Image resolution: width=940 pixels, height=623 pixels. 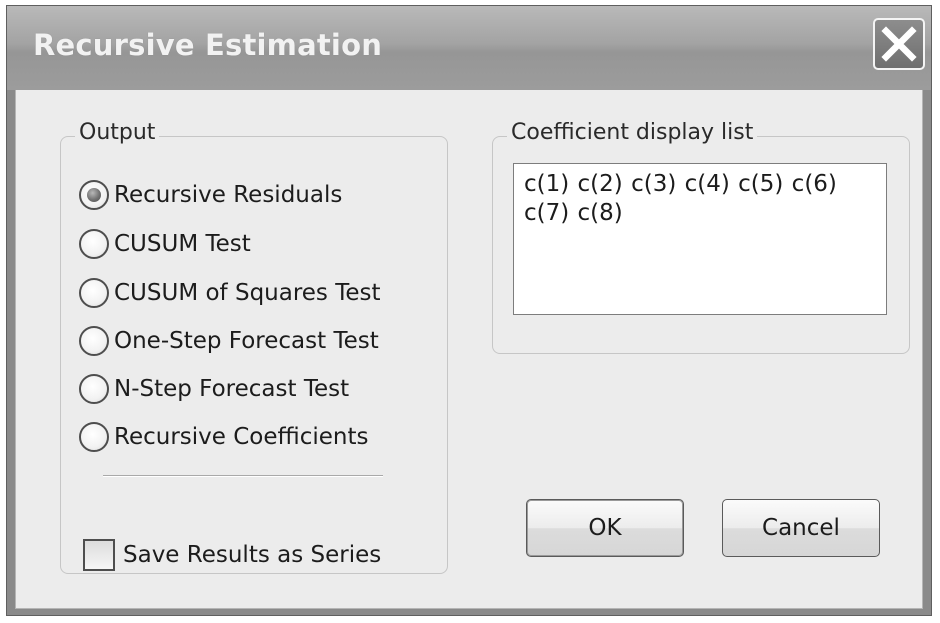 What do you see at coordinates (247, 293) in the screenshot?
I see `radio-label: CUSUM of Squares Test` at bounding box center [247, 293].